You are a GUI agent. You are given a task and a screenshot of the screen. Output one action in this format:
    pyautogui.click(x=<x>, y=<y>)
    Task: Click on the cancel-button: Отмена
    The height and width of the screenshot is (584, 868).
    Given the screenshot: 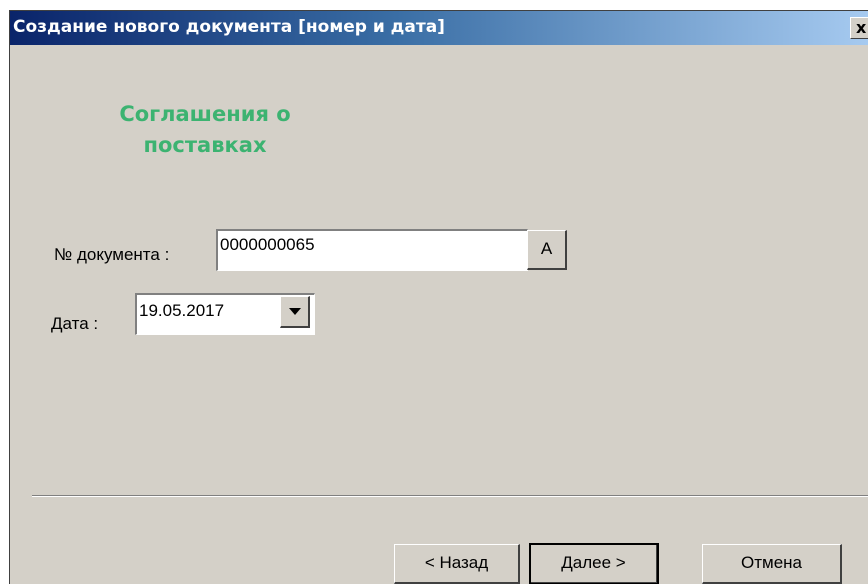 What is the action you would take?
    pyautogui.click(x=772, y=564)
    